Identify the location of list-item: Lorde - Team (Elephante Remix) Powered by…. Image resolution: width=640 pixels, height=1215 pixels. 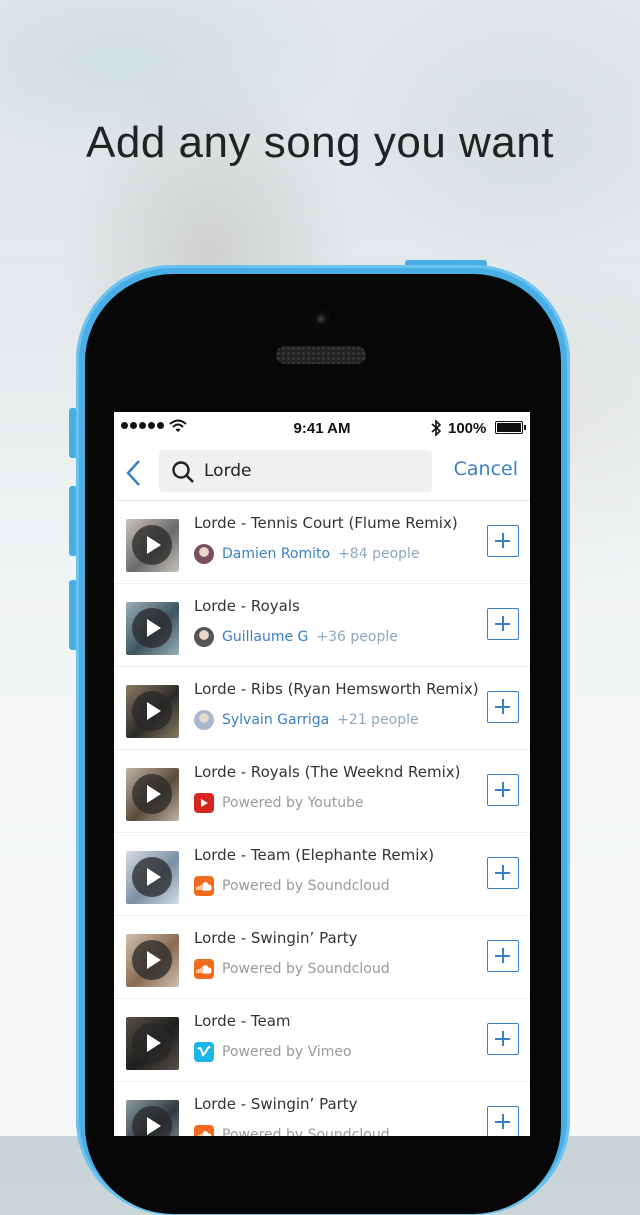
(322, 874).